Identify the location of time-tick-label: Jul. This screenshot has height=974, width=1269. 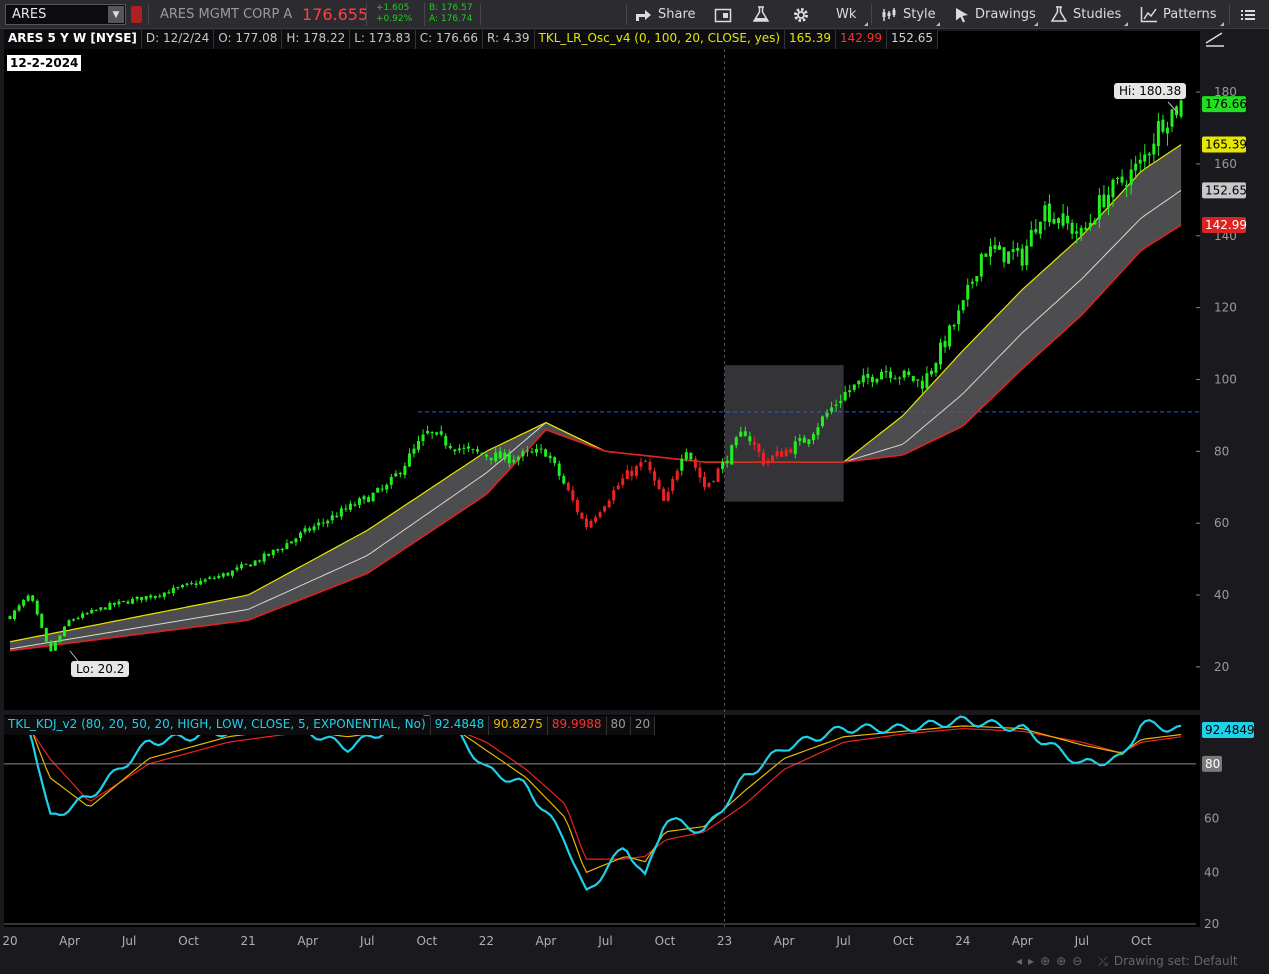
(128, 941).